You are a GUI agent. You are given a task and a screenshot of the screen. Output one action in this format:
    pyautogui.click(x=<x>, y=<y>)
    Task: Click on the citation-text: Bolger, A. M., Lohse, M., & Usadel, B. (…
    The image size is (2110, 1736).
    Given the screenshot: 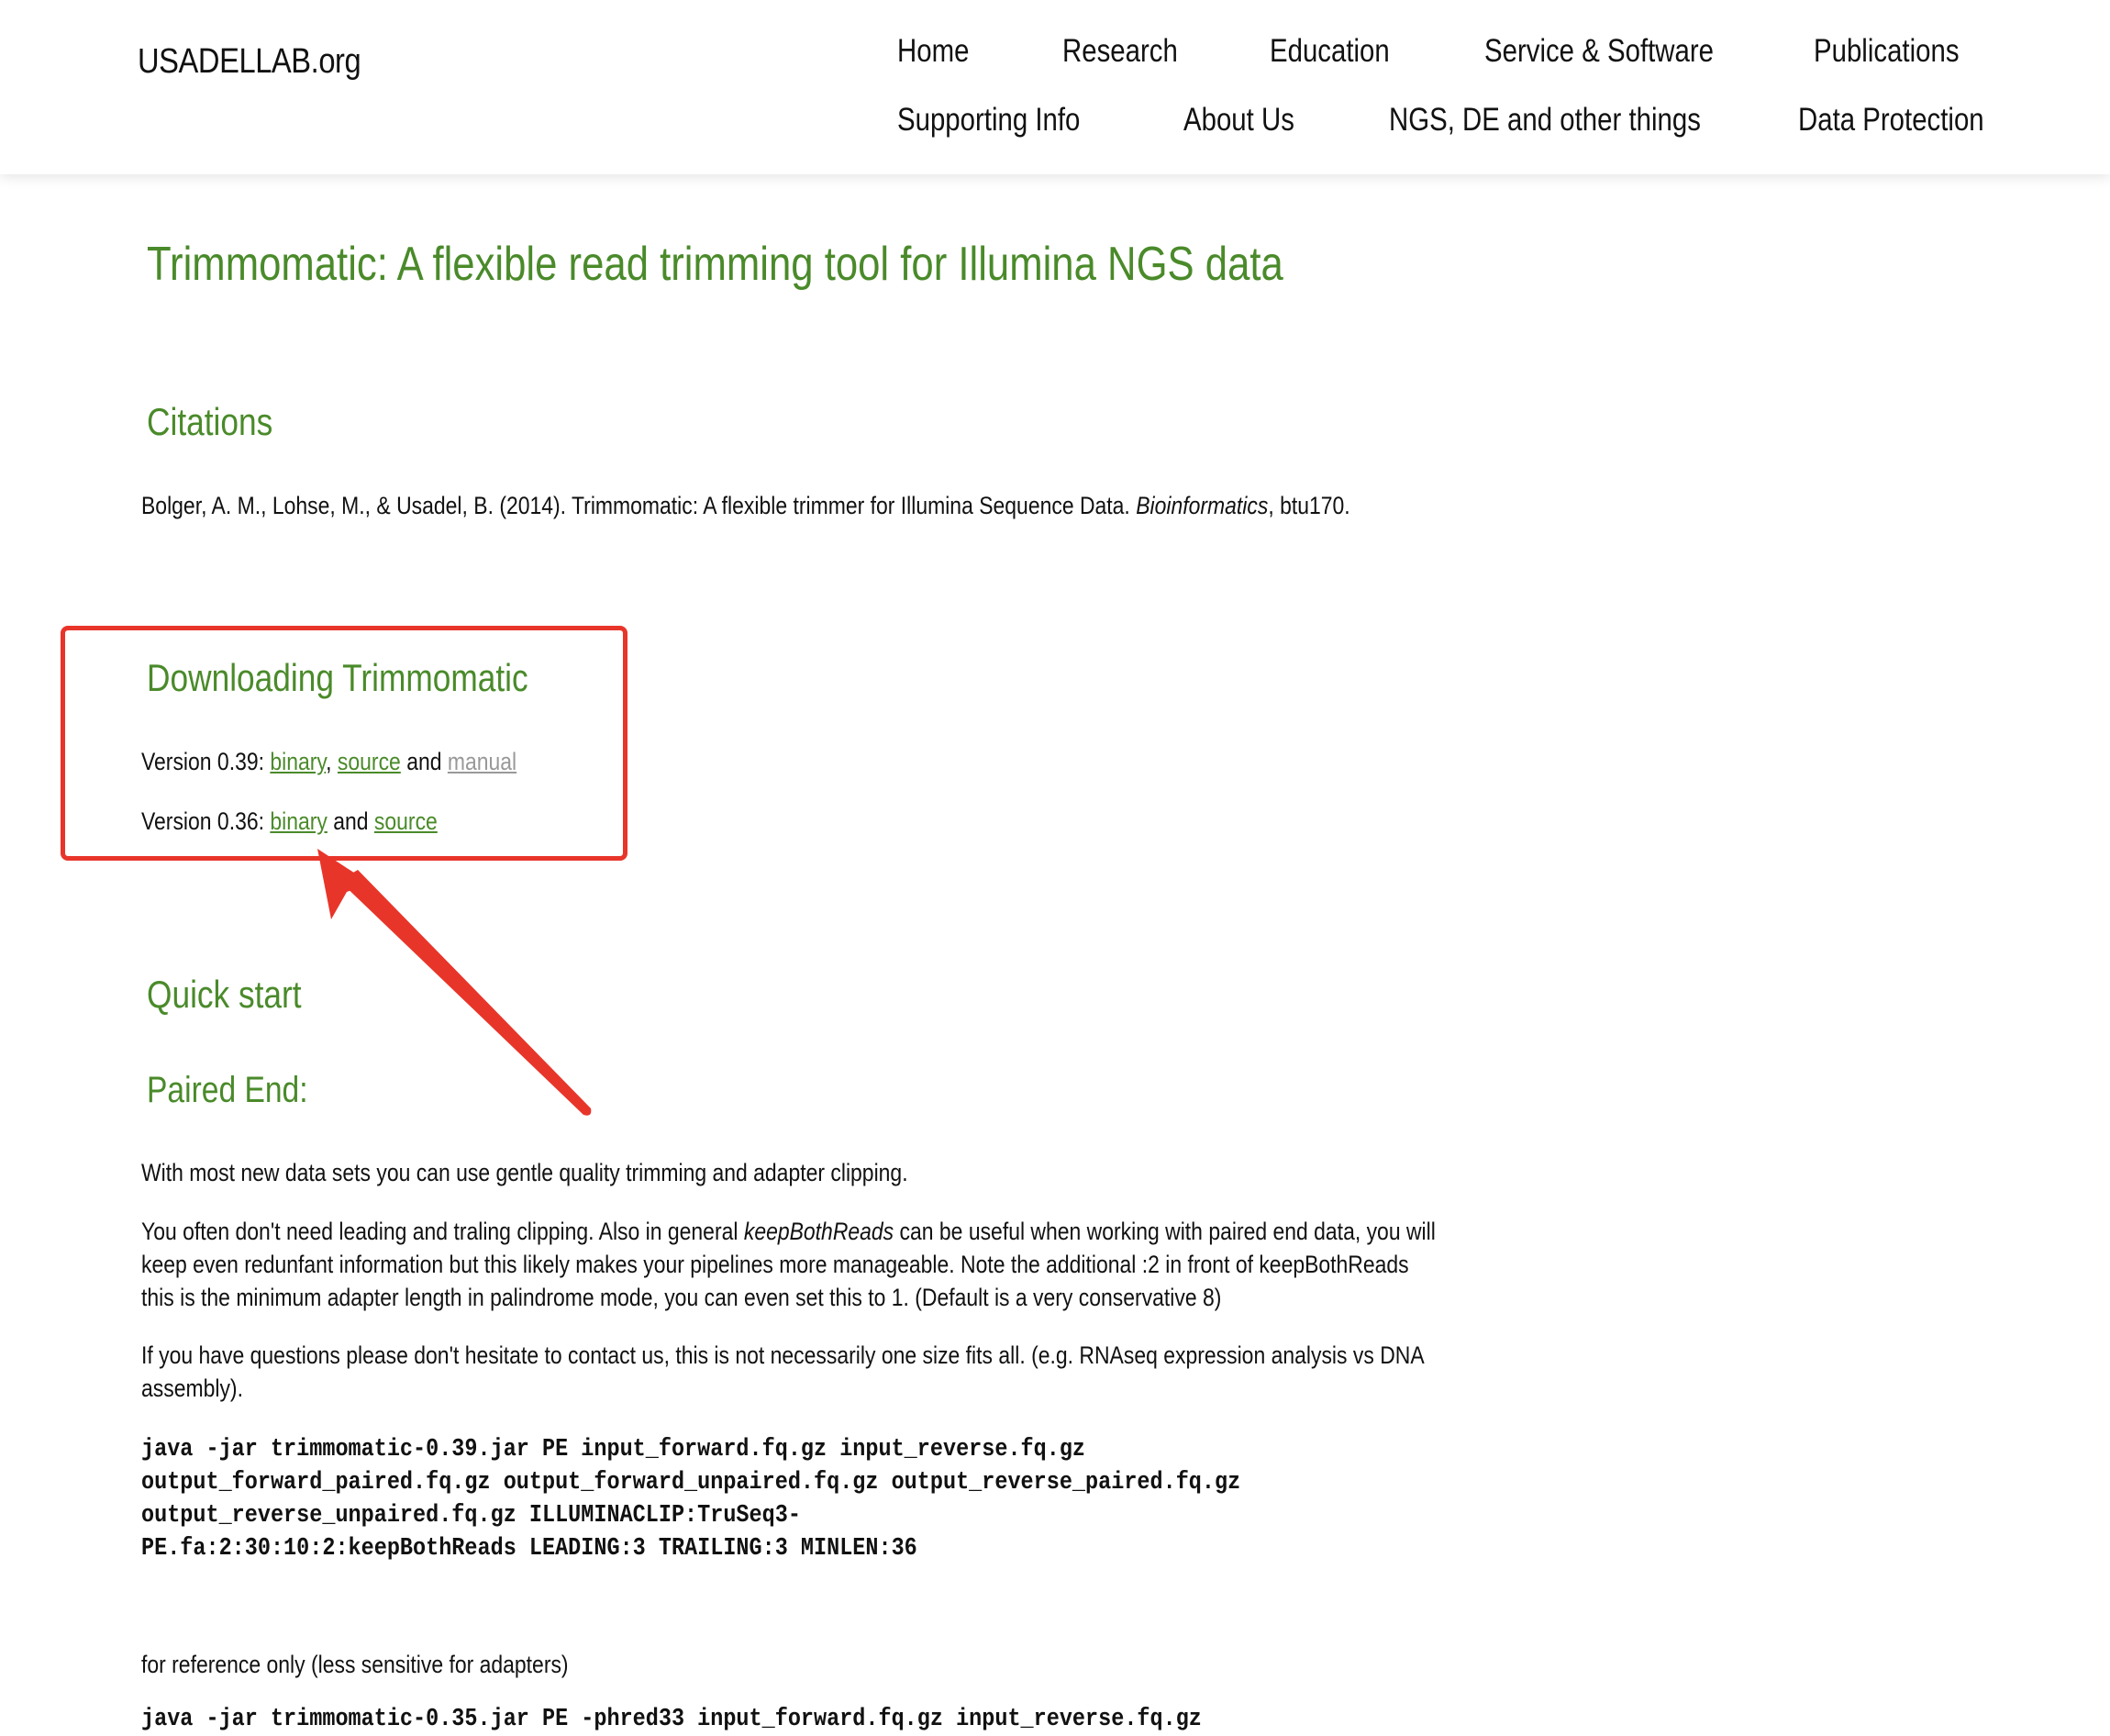 What is the action you would take?
    pyautogui.click(x=745, y=505)
    